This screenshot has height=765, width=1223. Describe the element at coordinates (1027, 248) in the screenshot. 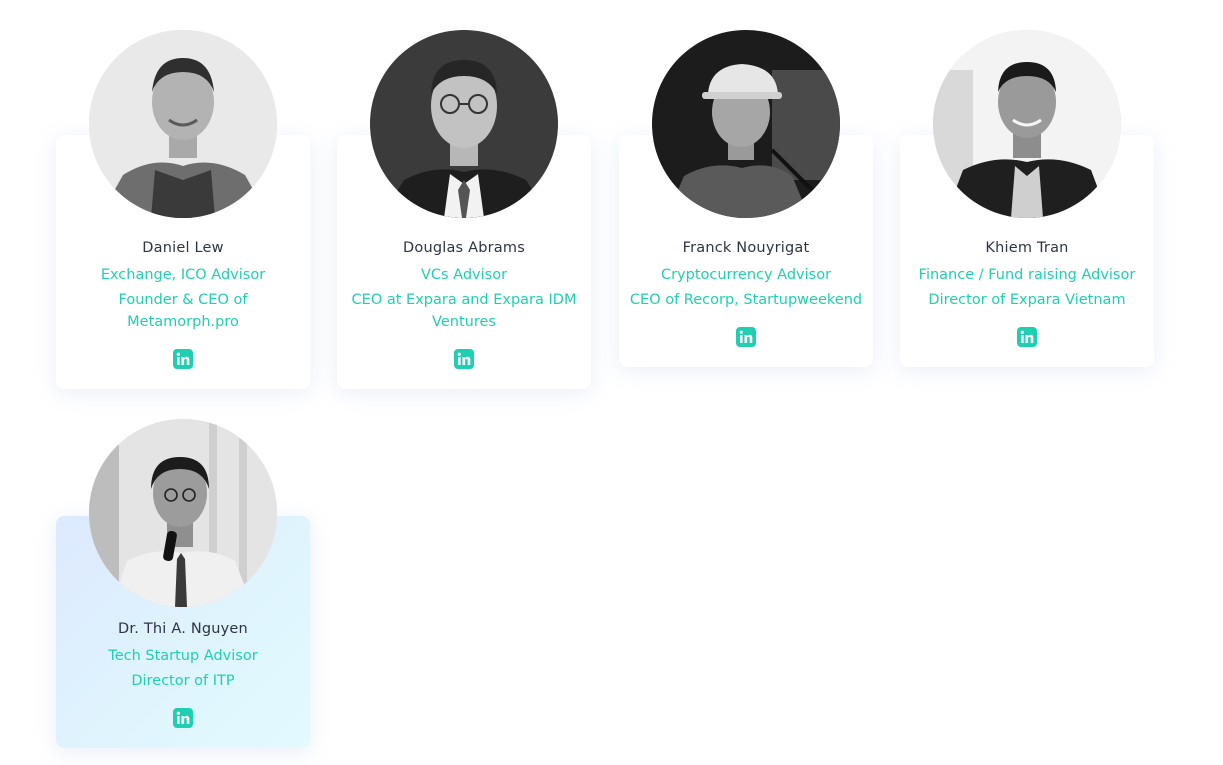

I see `advisor-name: Khiem Tran` at that location.